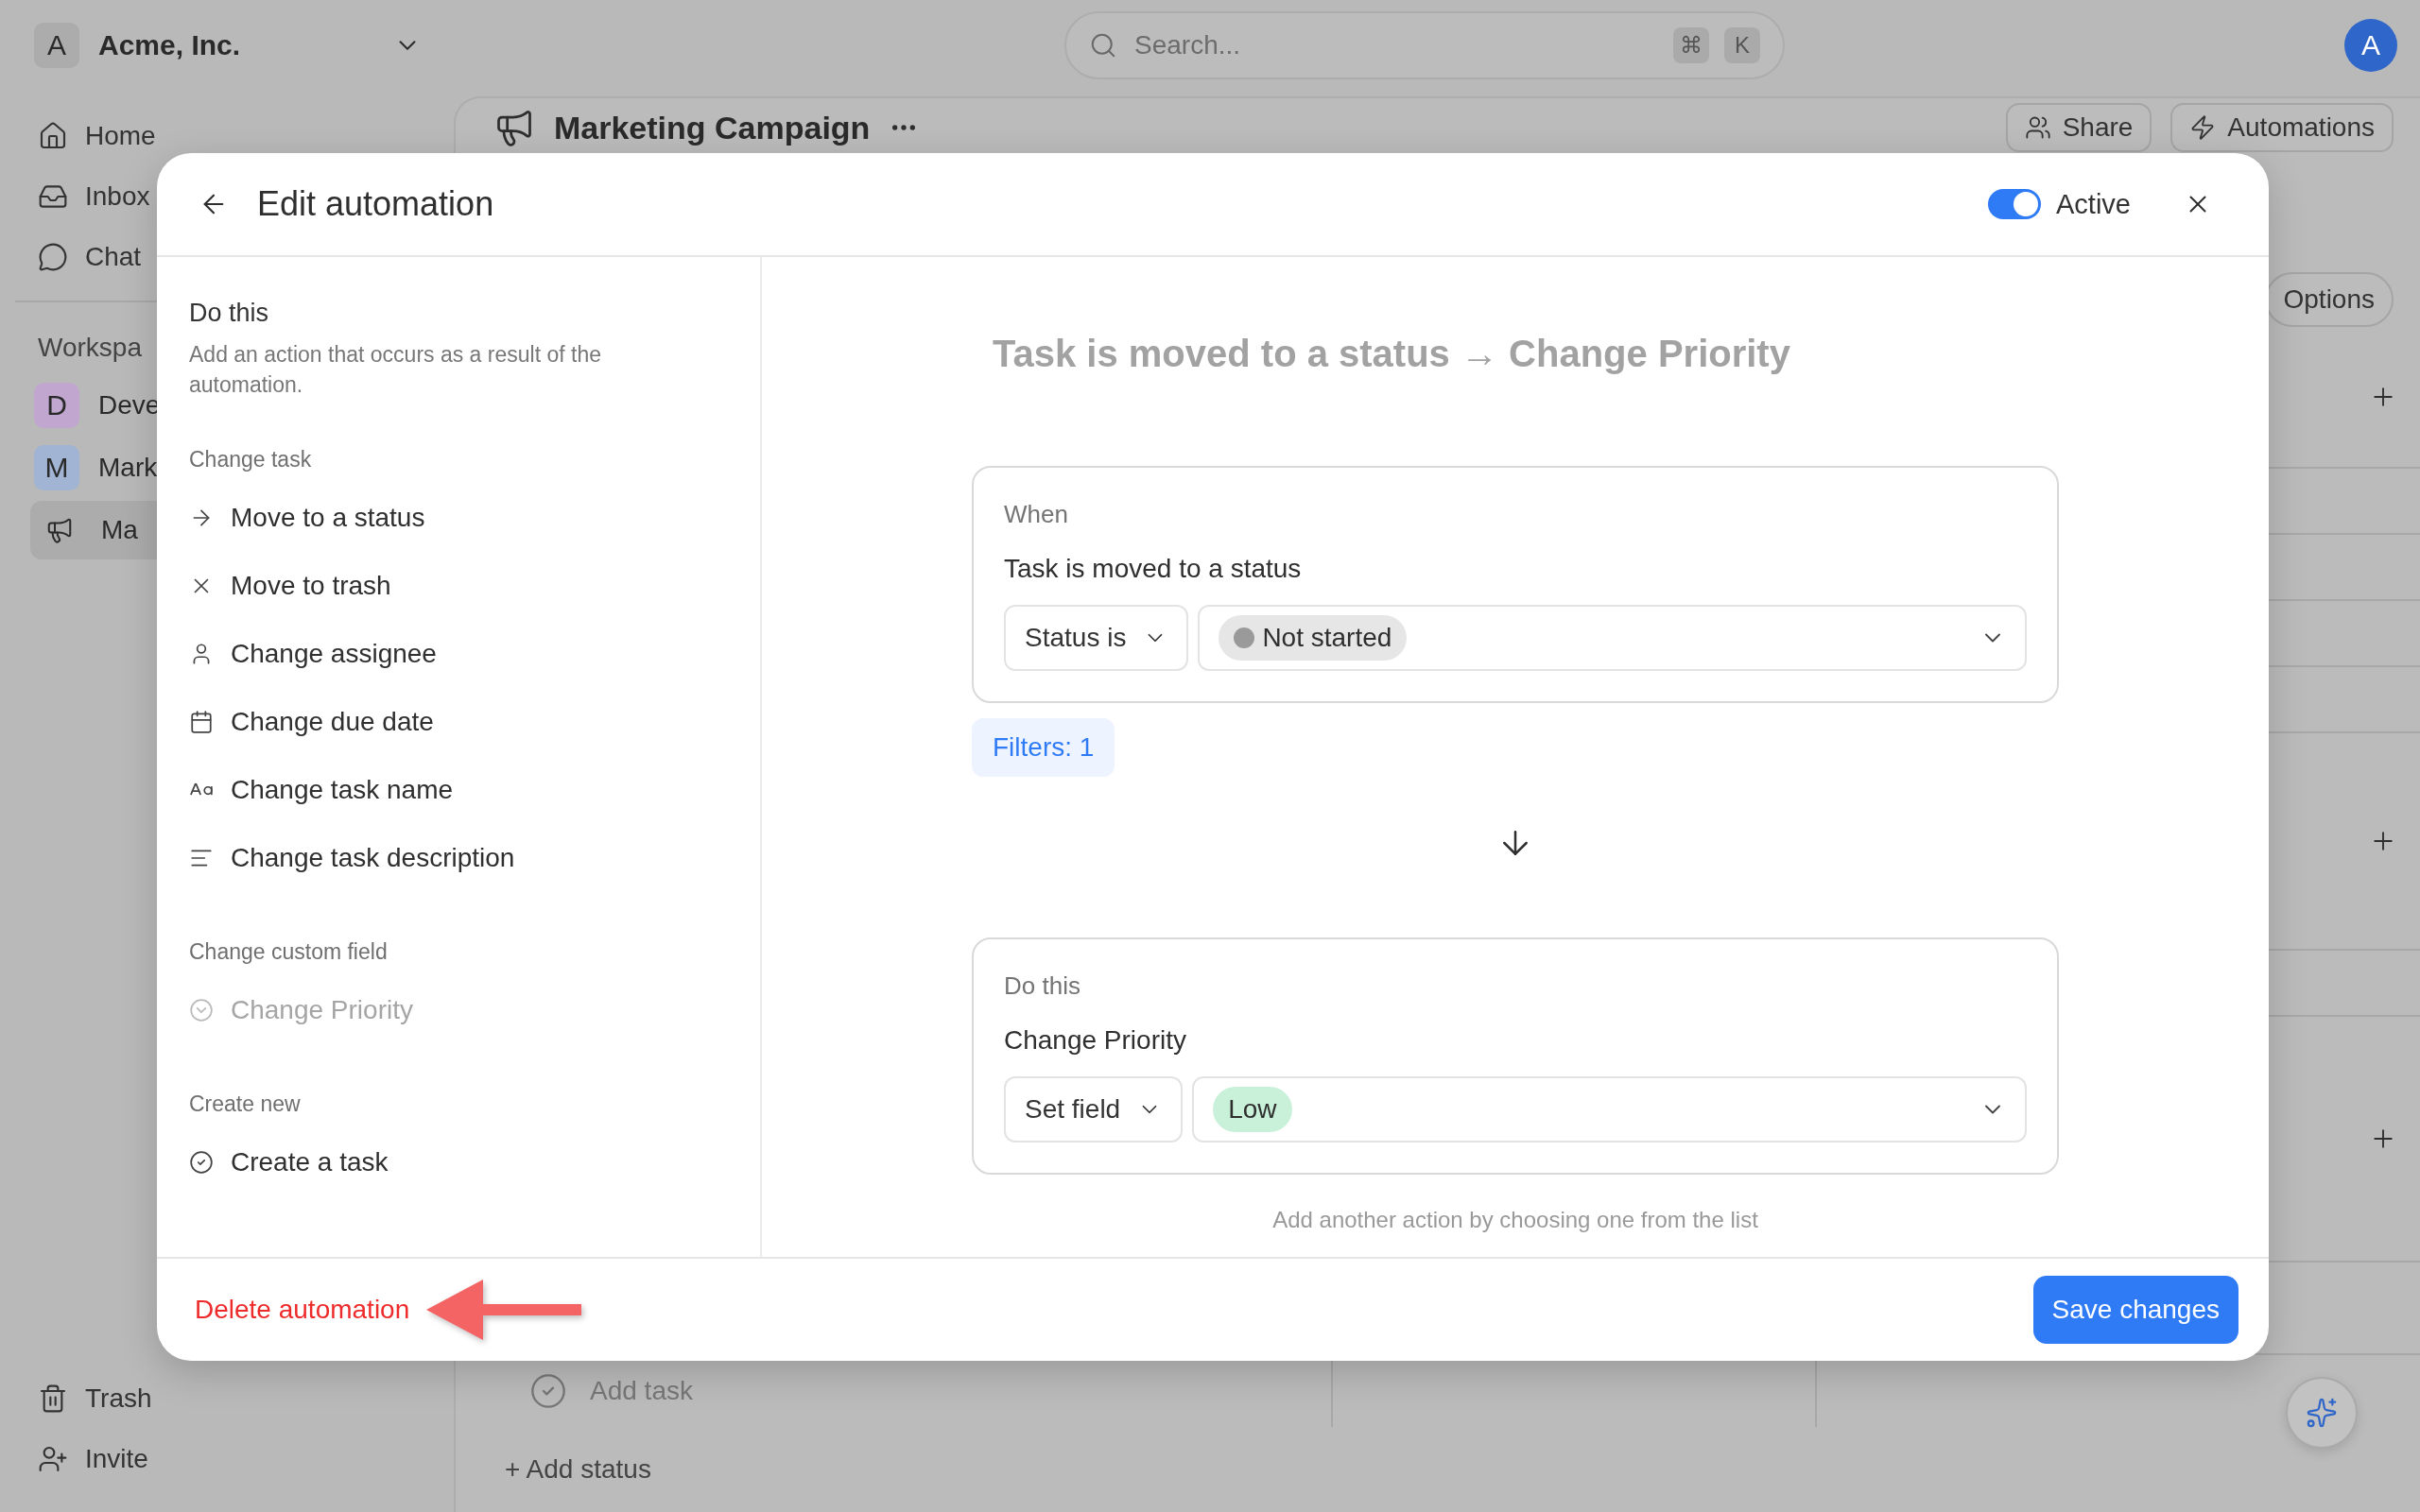 Image resolution: width=2420 pixels, height=1512 pixels. I want to click on automation-summary: Task is moved to a status → Change Priority, so click(1391, 354).